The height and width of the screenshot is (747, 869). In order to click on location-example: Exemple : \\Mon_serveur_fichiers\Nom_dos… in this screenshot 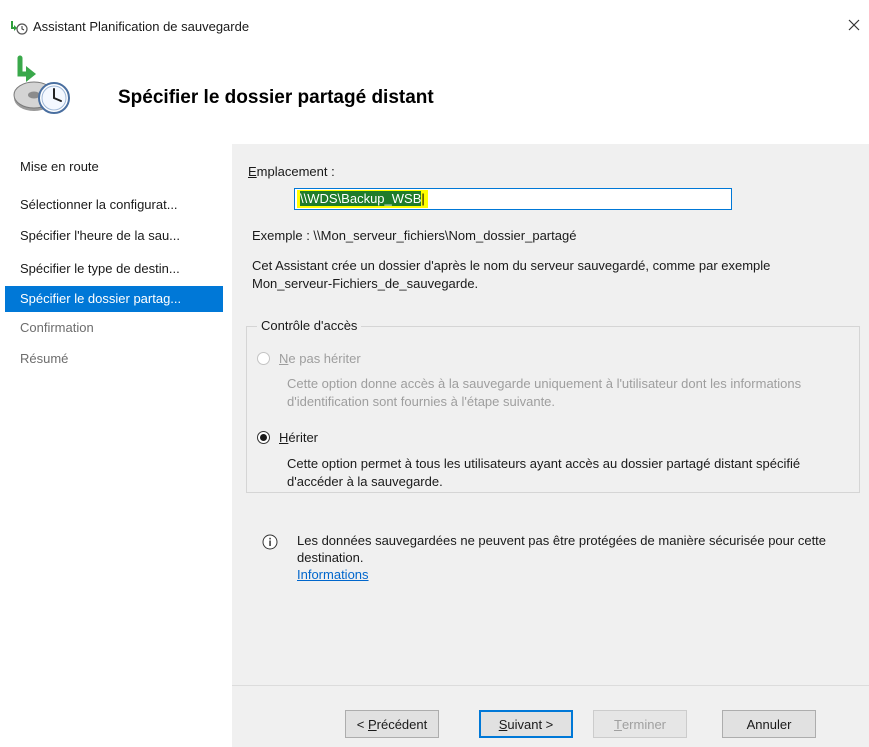, I will do `click(414, 235)`.